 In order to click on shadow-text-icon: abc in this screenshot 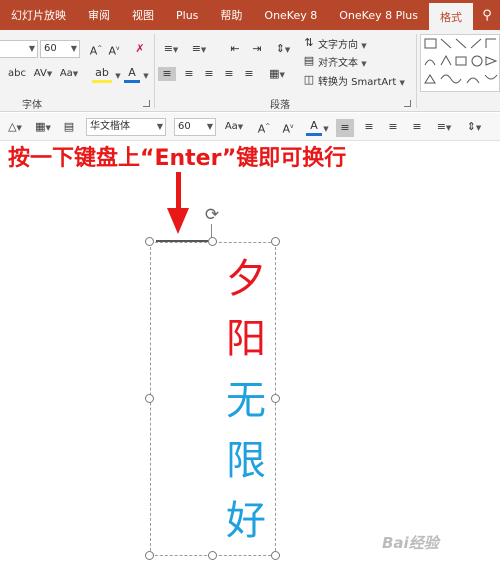, I will do `click(17, 74)`.